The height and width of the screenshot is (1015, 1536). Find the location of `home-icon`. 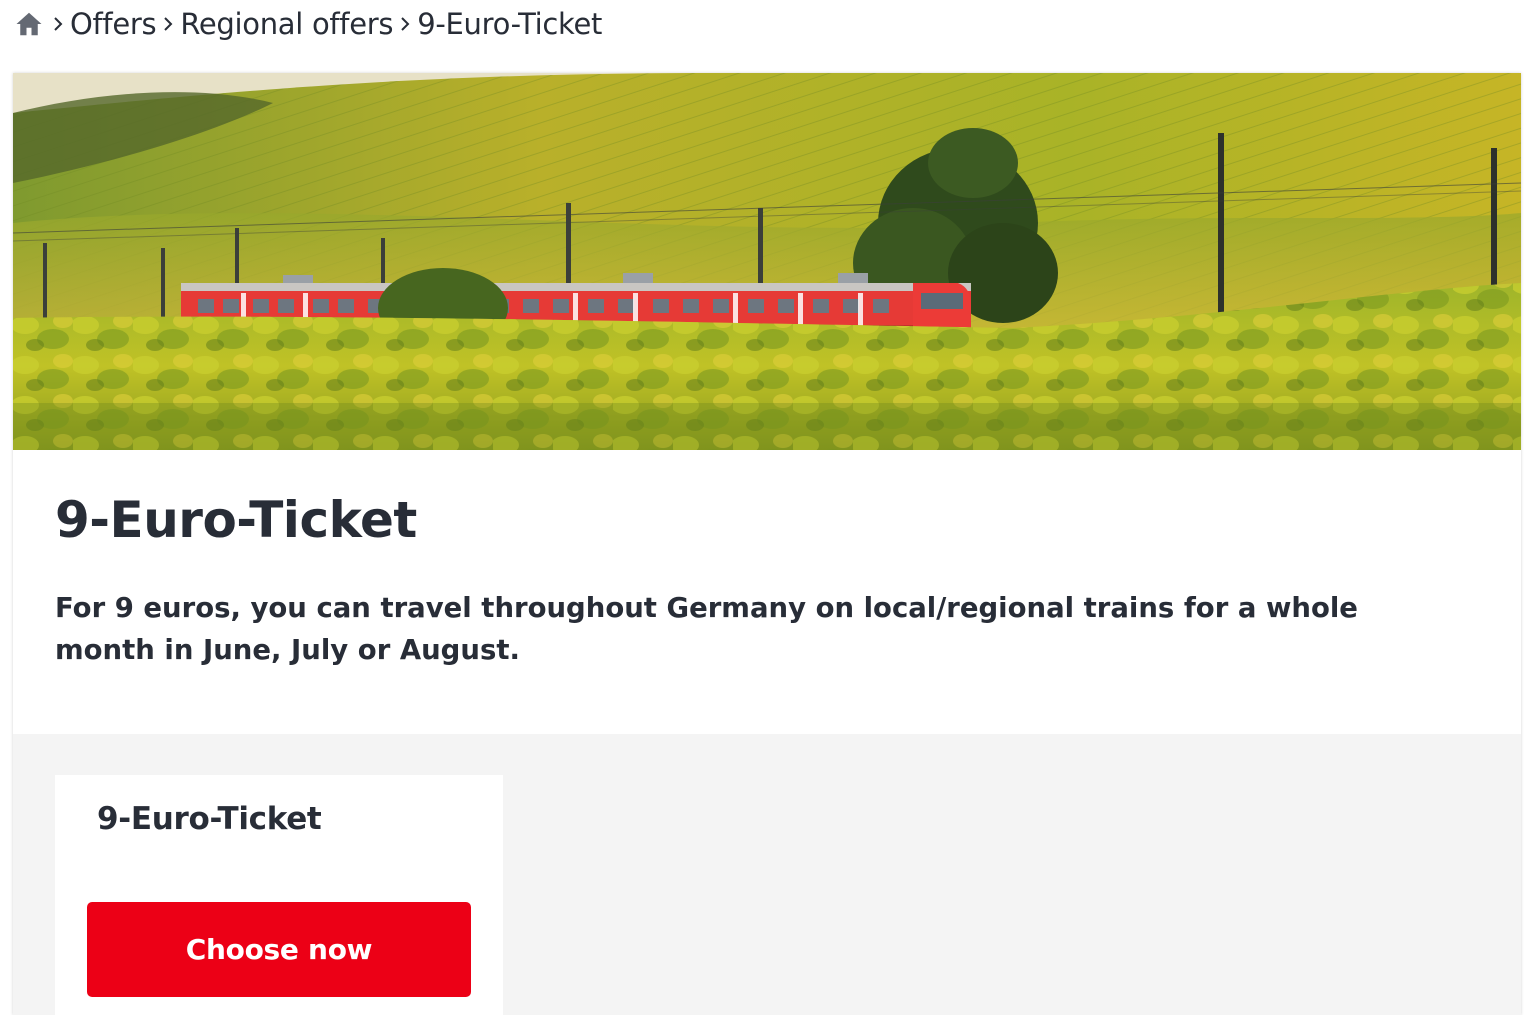

home-icon is located at coordinates (29, 24).